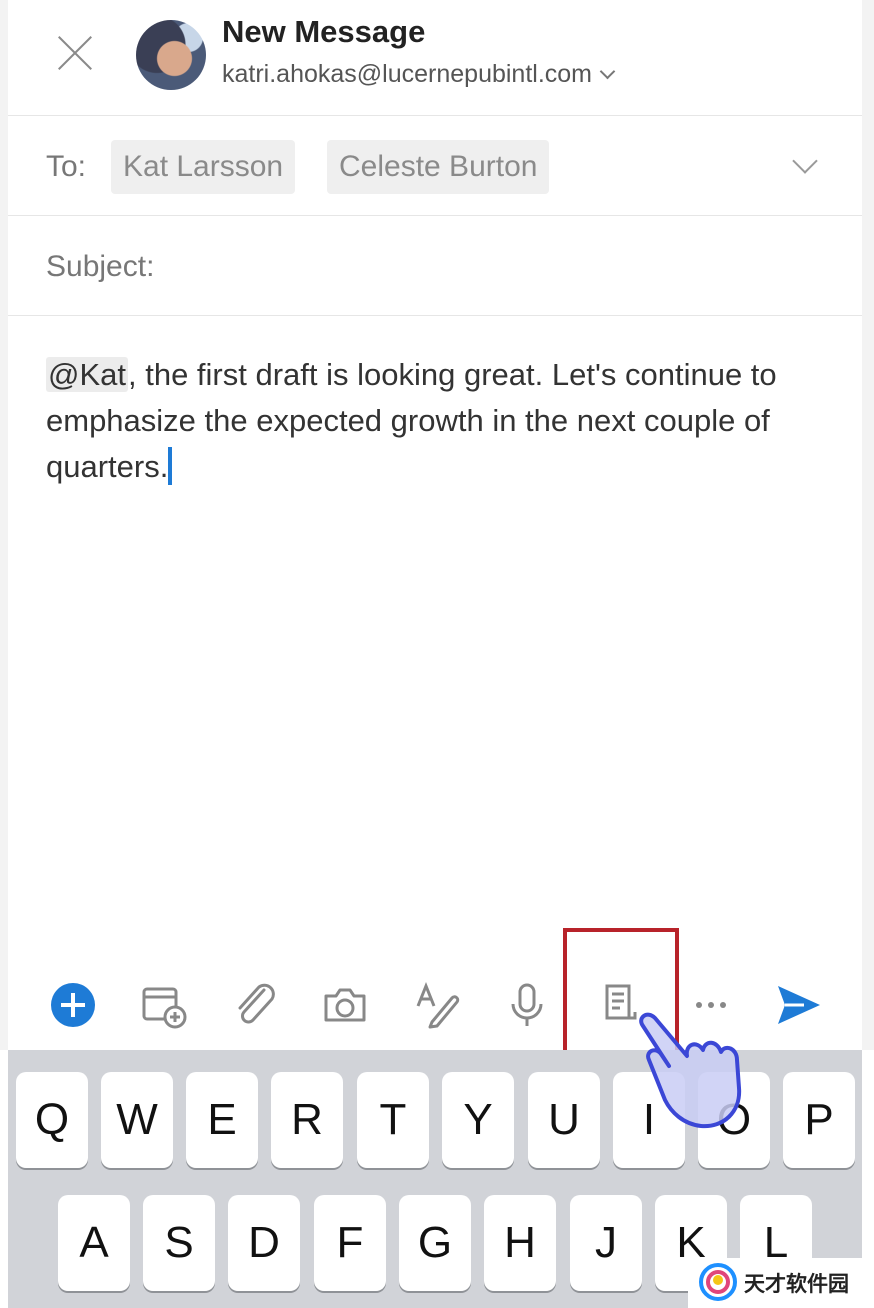  What do you see at coordinates (73, 1005) in the screenshot?
I see `add-icon` at bounding box center [73, 1005].